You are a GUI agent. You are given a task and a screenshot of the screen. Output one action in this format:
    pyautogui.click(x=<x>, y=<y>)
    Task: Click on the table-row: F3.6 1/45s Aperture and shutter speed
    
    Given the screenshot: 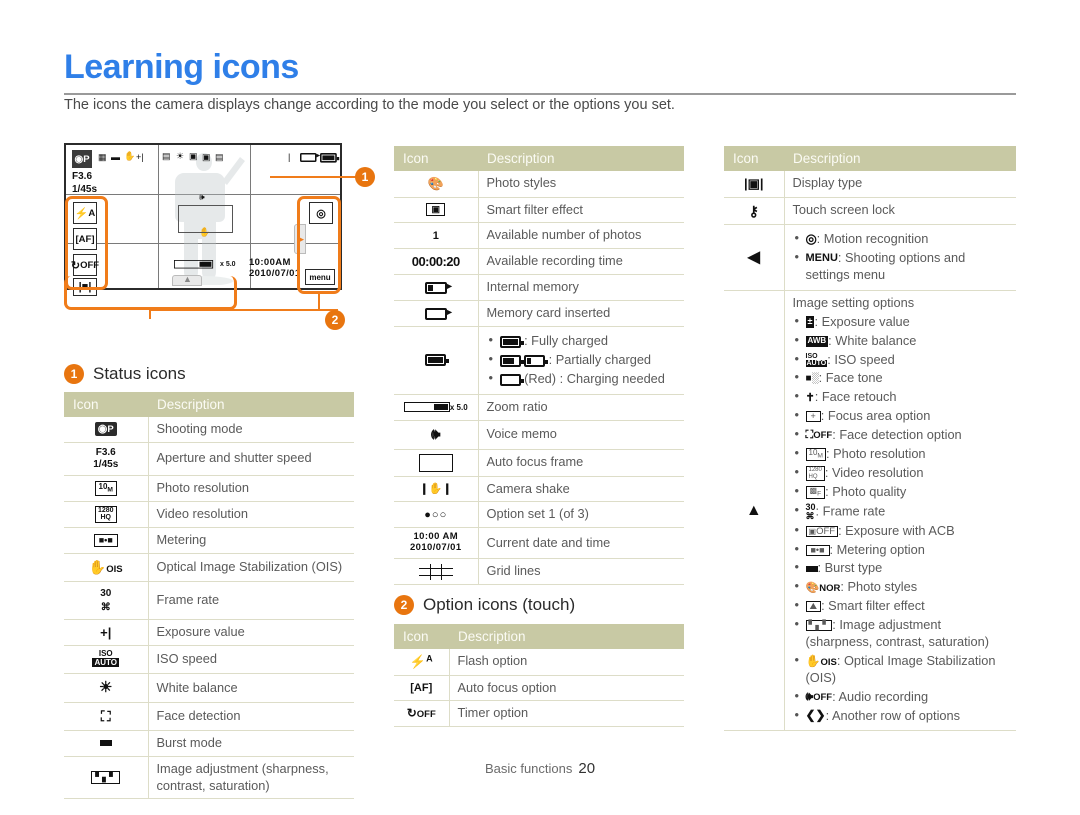 What is the action you would take?
    pyautogui.click(x=209, y=459)
    